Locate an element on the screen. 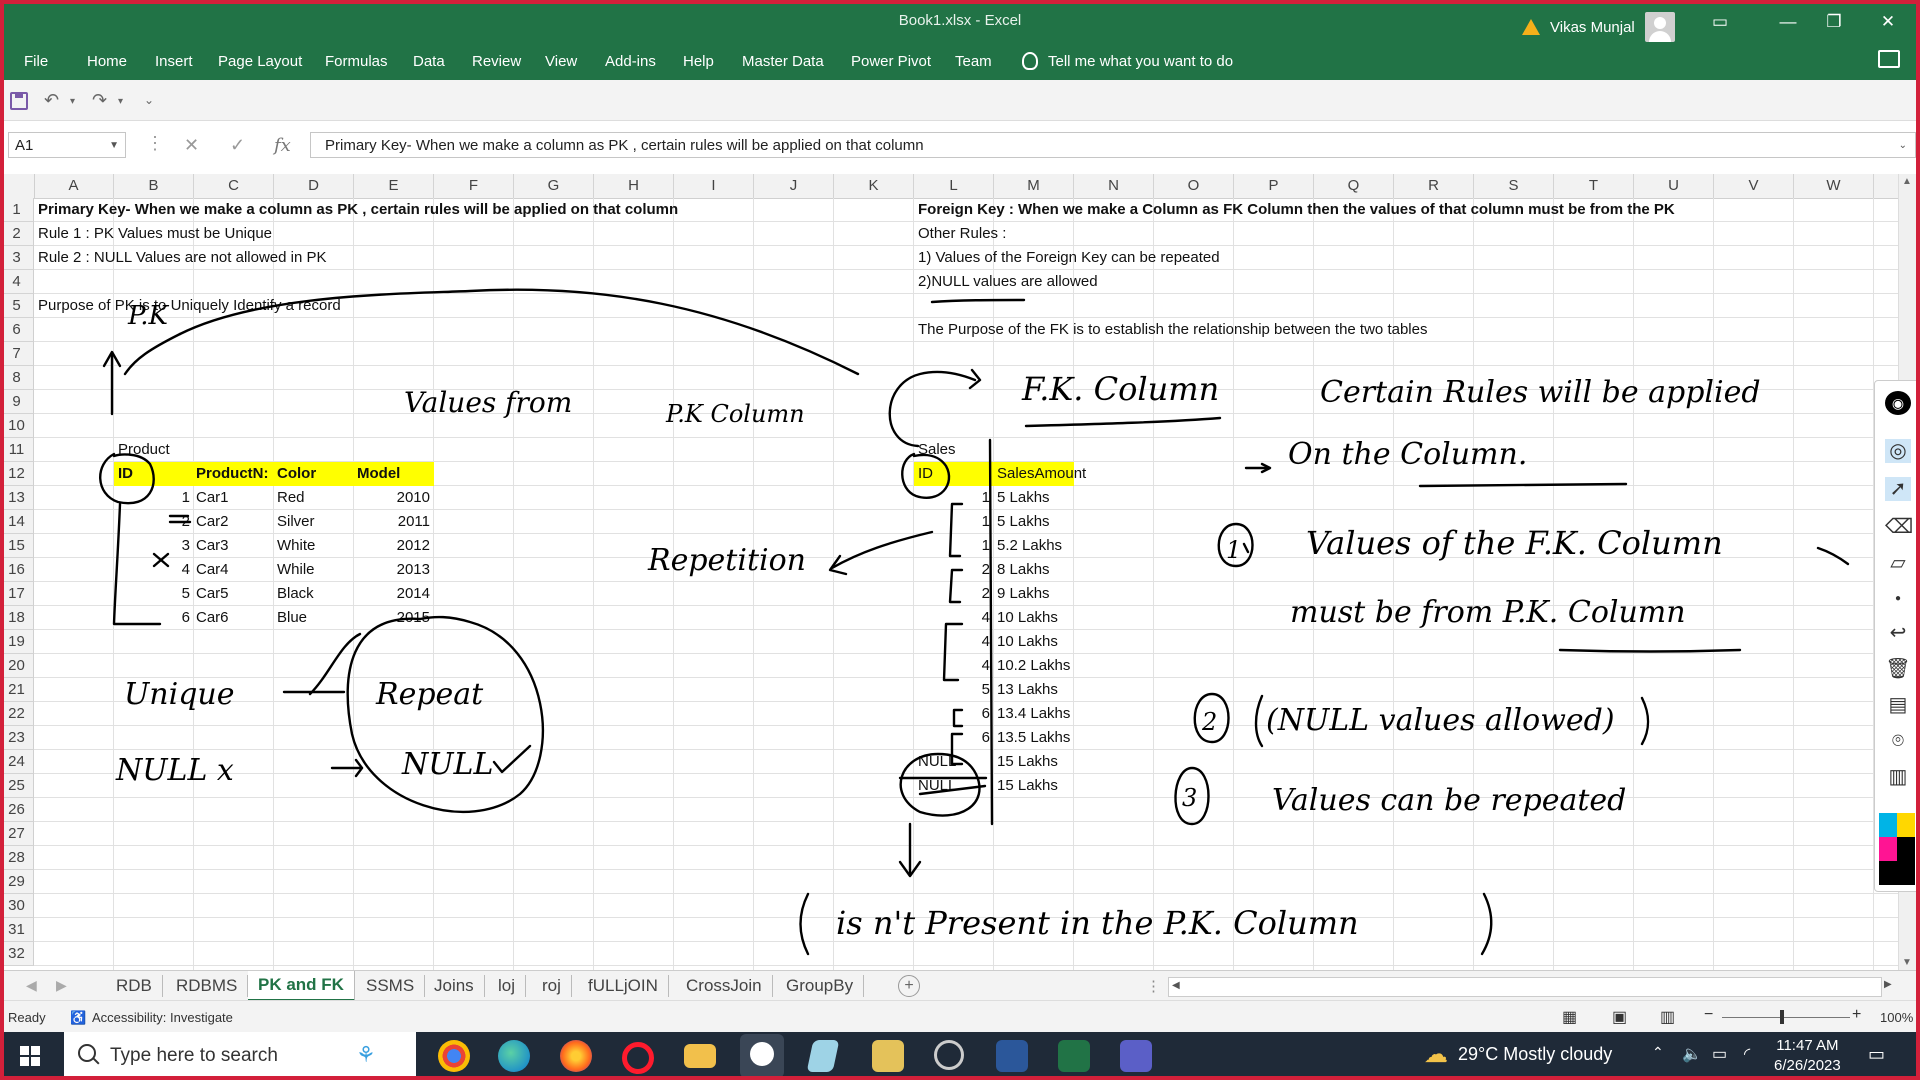 Image resolution: width=1920 pixels, height=1080 pixels. tab-data: Data is located at coordinates (429, 61).